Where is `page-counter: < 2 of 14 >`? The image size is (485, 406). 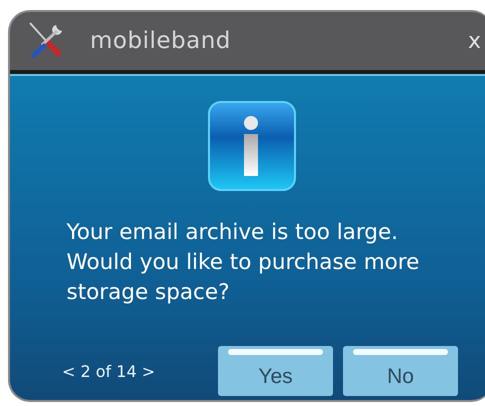 page-counter: < 2 of 14 > is located at coordinates (109, 371).